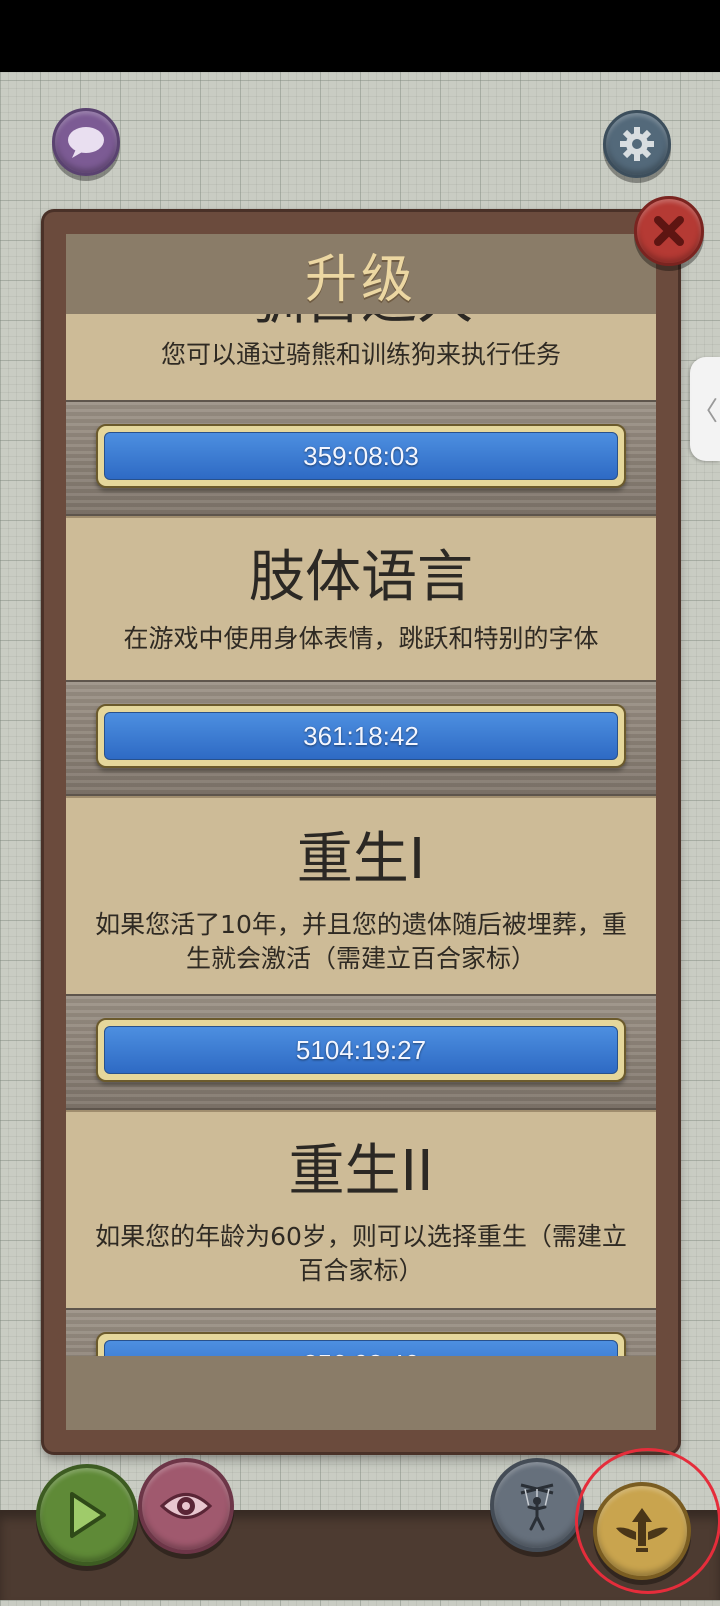 This screenshot has height=1606, width=720. Describe the element at coordinates (361, 325) in the screenshot. I see `upgrade-title: 驯兽达人` at that location.